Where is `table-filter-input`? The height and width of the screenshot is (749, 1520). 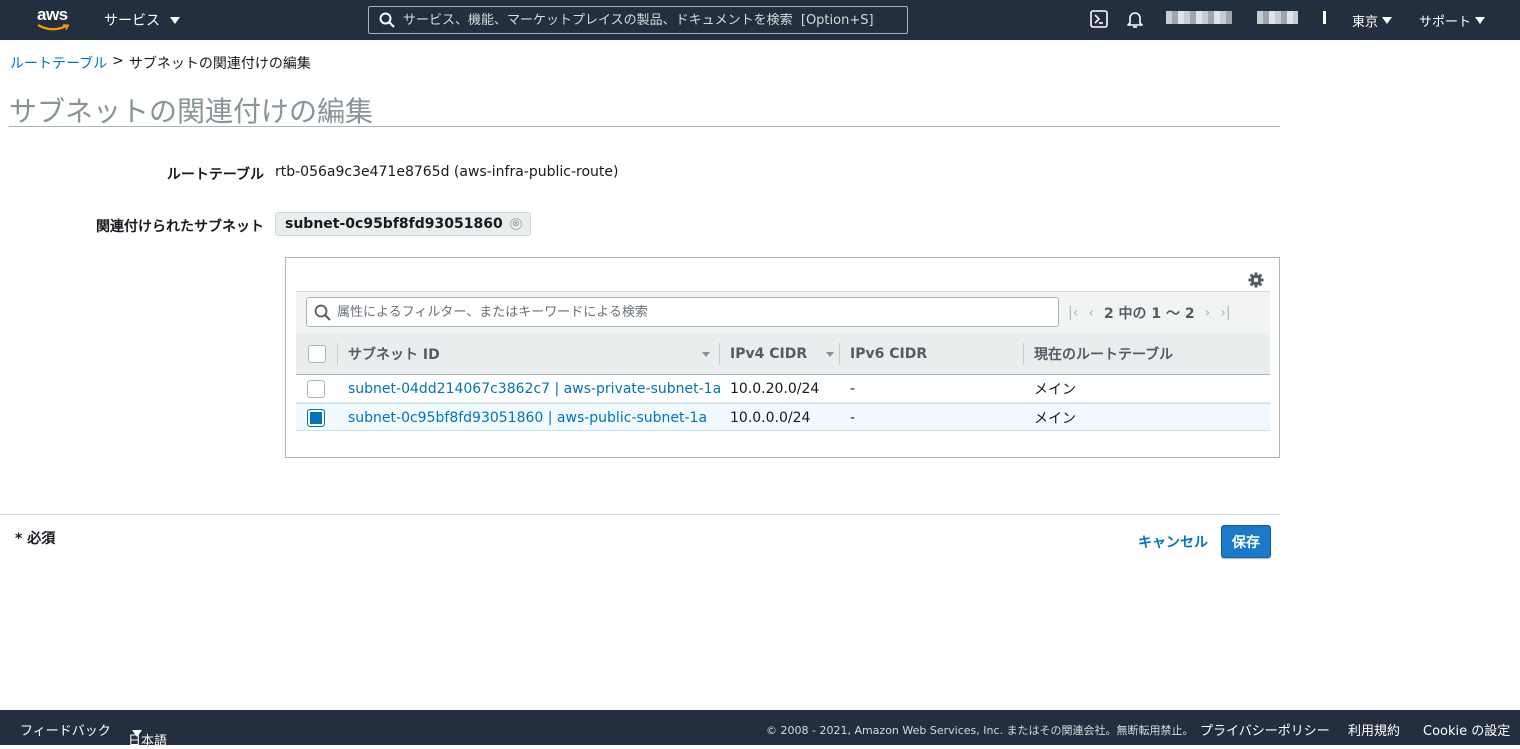
table-filter-input is located at coordinates (687, 312).